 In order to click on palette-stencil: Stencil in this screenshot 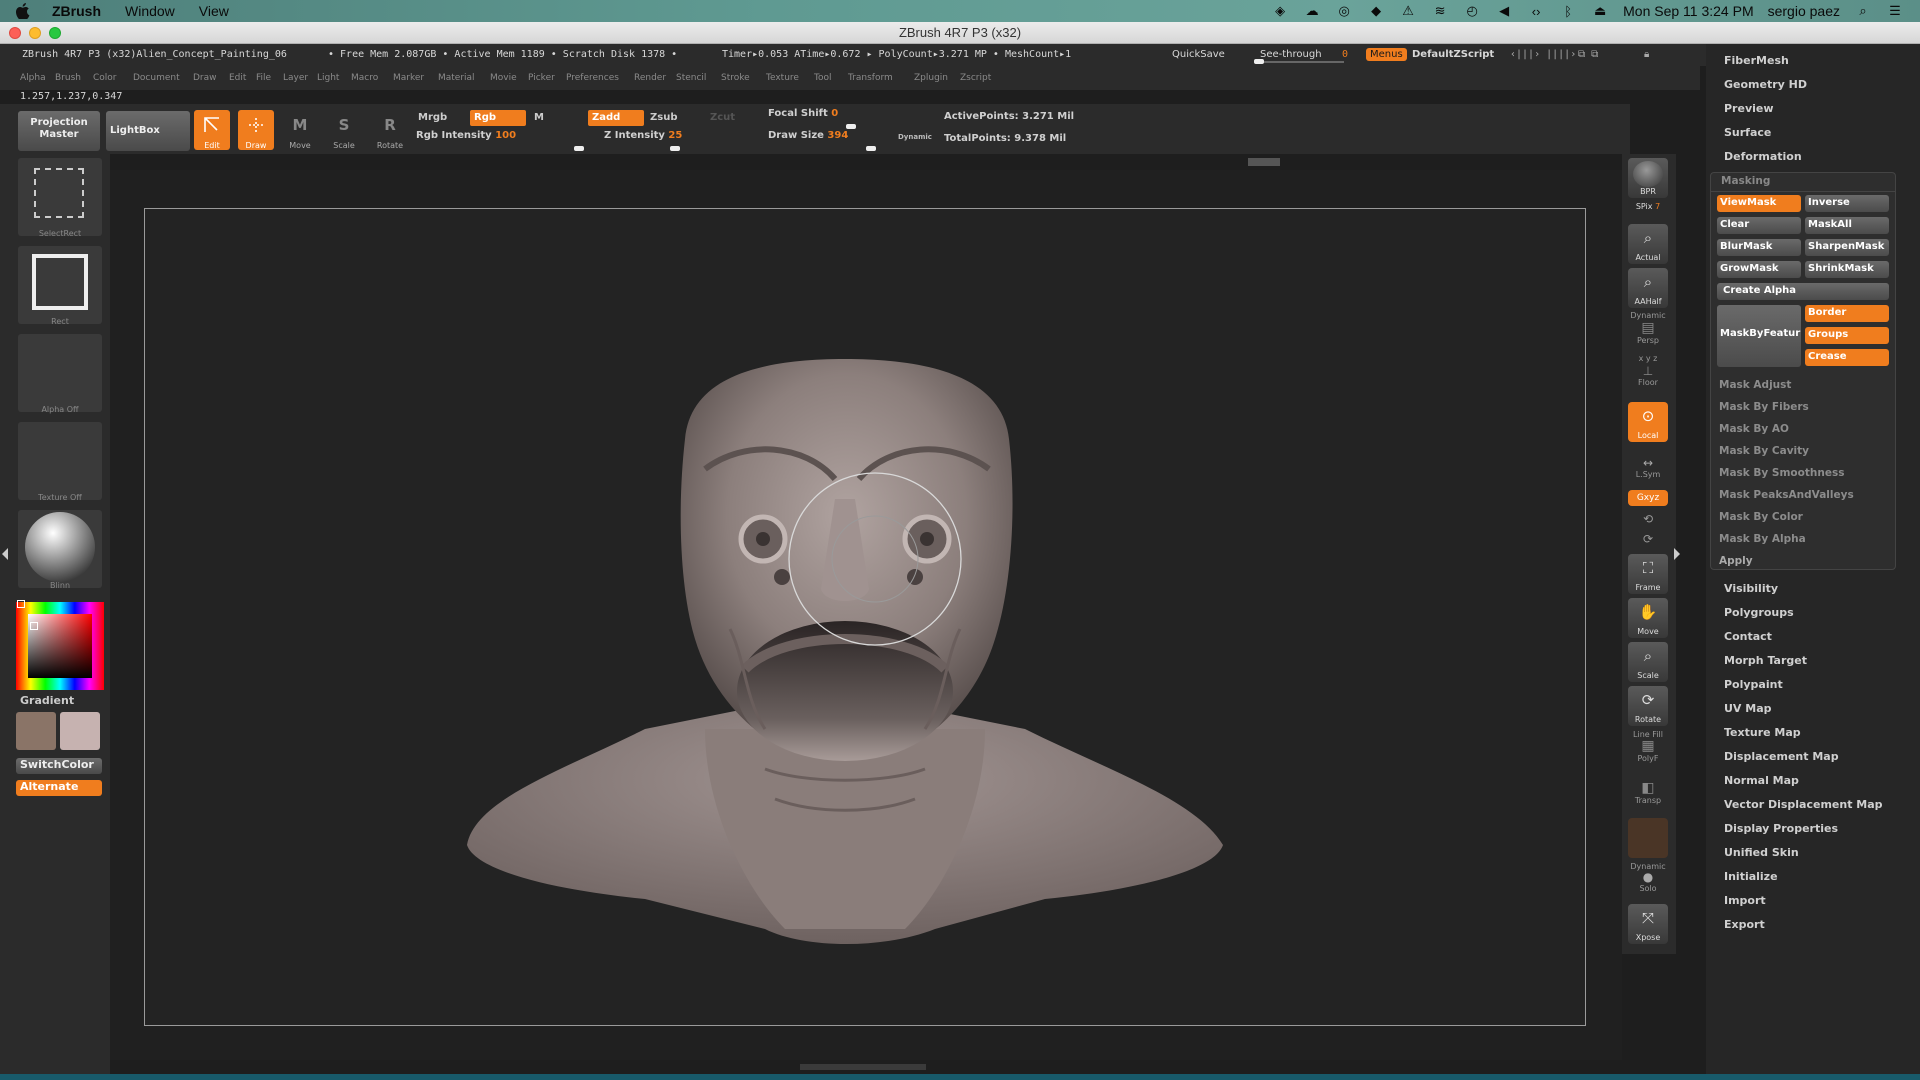, I will do `click(691, 78)`.